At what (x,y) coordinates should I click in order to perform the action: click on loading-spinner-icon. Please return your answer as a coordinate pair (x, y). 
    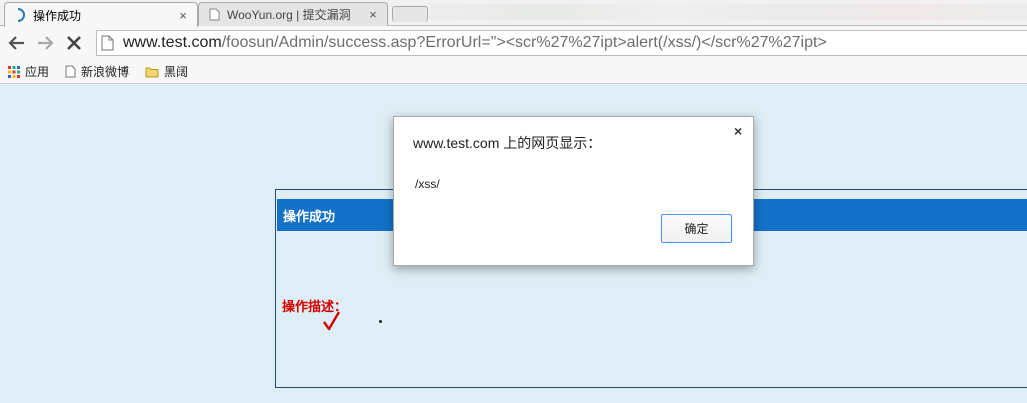
    Looking at the image, I should click on (20, 15).